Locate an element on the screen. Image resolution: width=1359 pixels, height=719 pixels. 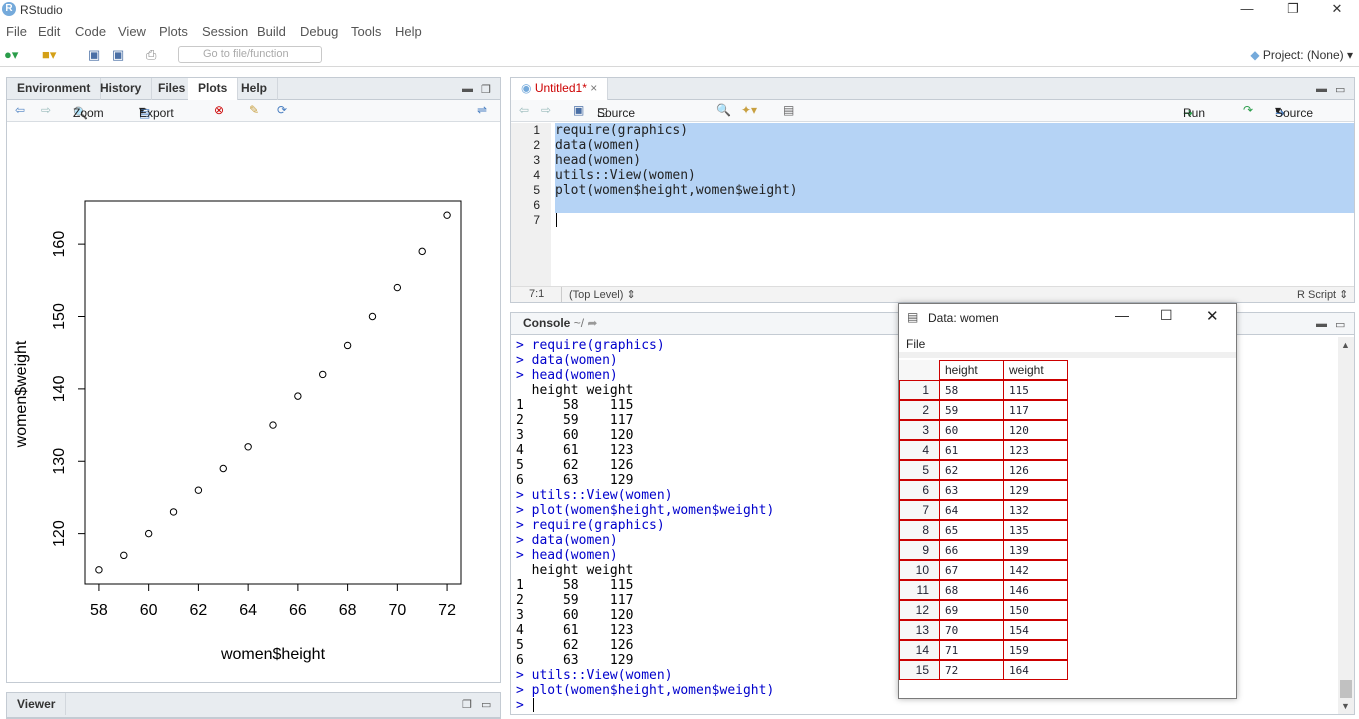
scrollbar-thumb is located at coordinates (1346, 689).